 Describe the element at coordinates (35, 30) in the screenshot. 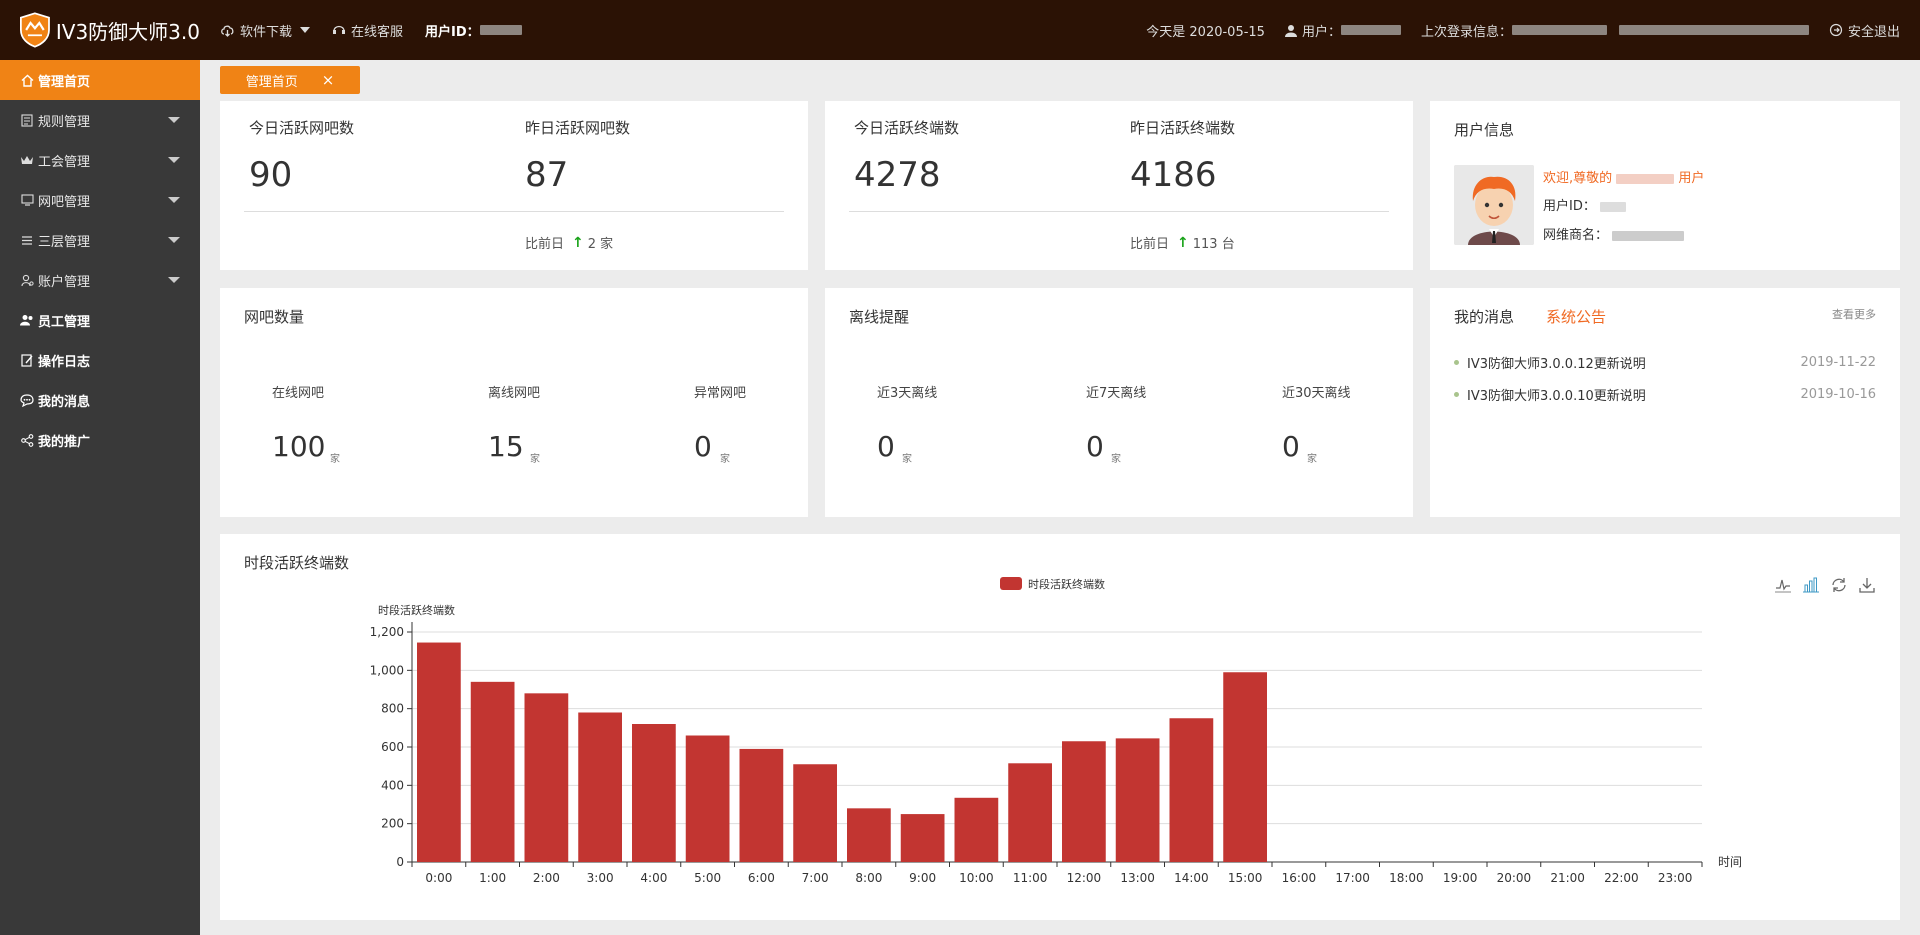

I see `shield-logo-icon` at that location.